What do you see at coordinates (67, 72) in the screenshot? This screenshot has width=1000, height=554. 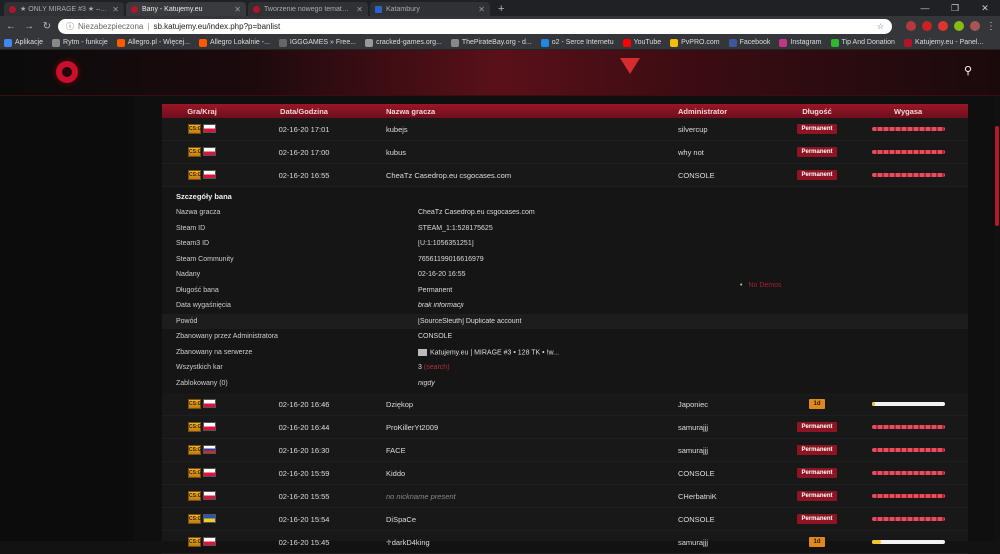 I see `site-logo` at bounding box center [67, 72].